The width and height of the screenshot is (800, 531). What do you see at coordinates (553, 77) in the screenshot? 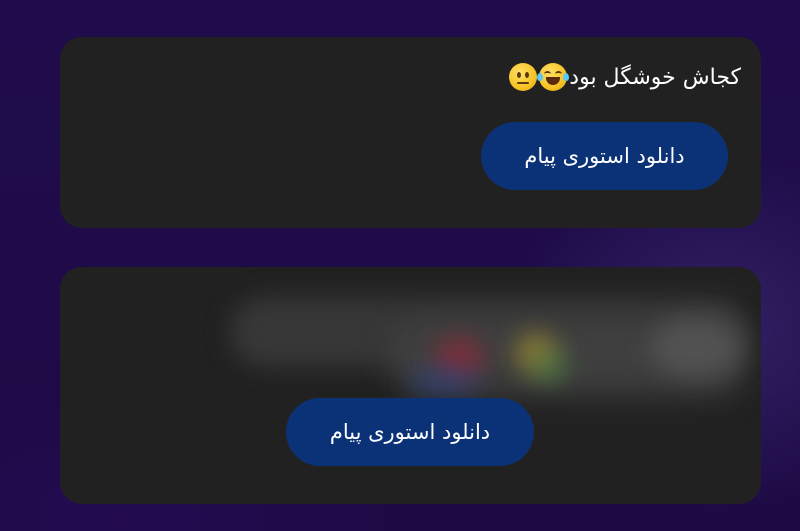
I see `face-with-tears-of-joy-icon` at bounding box center [553, 77].